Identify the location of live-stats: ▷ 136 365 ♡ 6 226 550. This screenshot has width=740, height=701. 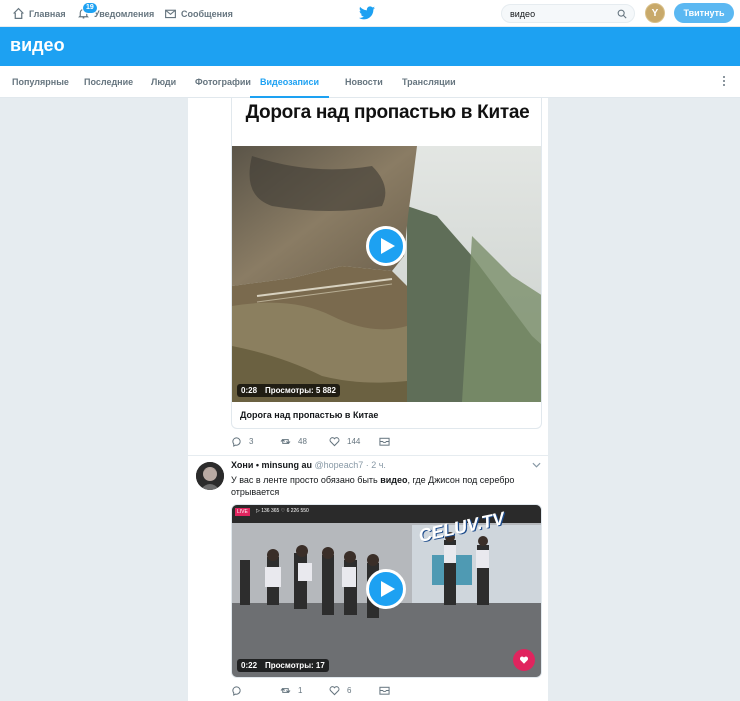
(282, 511).